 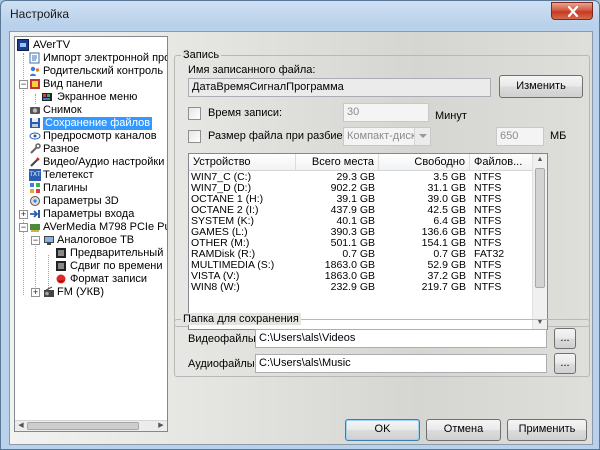 I want to click on tree-item-fm-radio: FM (УКВ), so click(x=105, y=292).